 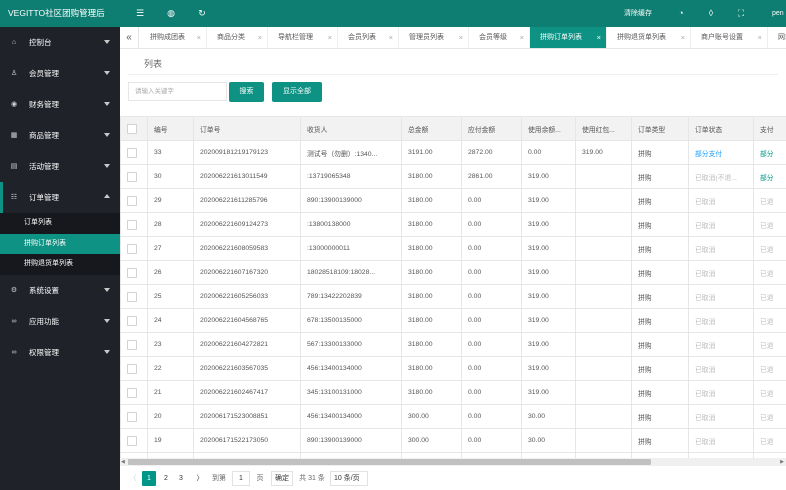 What do you see at coordinates (200, 478) in the screenshot?
I see `next-page-icon: 〉` at bounding box center [200, 478].